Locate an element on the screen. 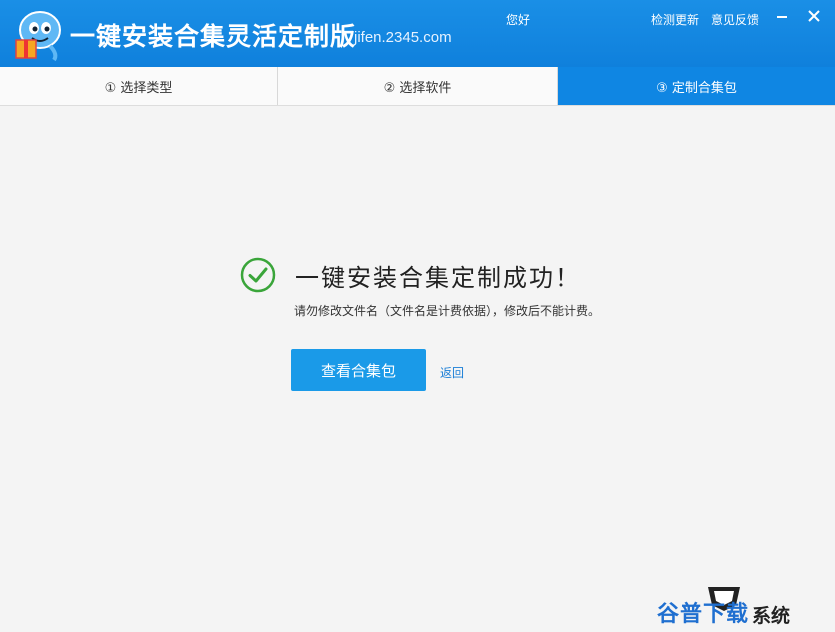 The image size is (835, 632). back-link: 返回 is located at coordinates (452, 372).